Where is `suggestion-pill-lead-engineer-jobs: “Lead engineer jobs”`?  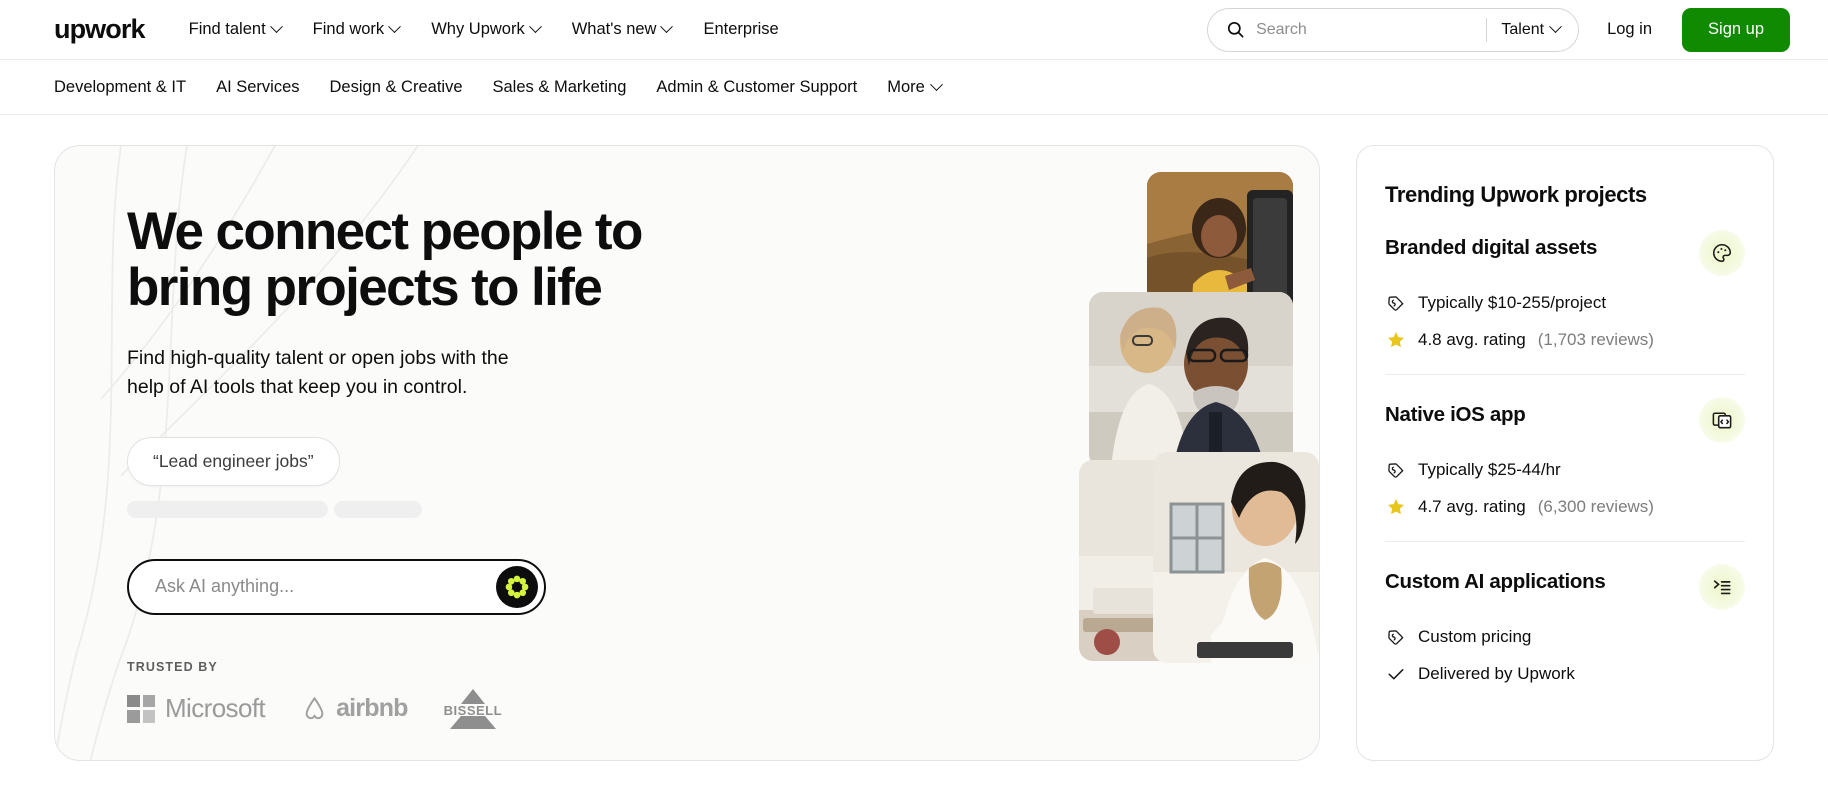 suggestion-pill-lead-engineer-jobs: “Lead engineer jobs” is located at coordinates (233, 461).